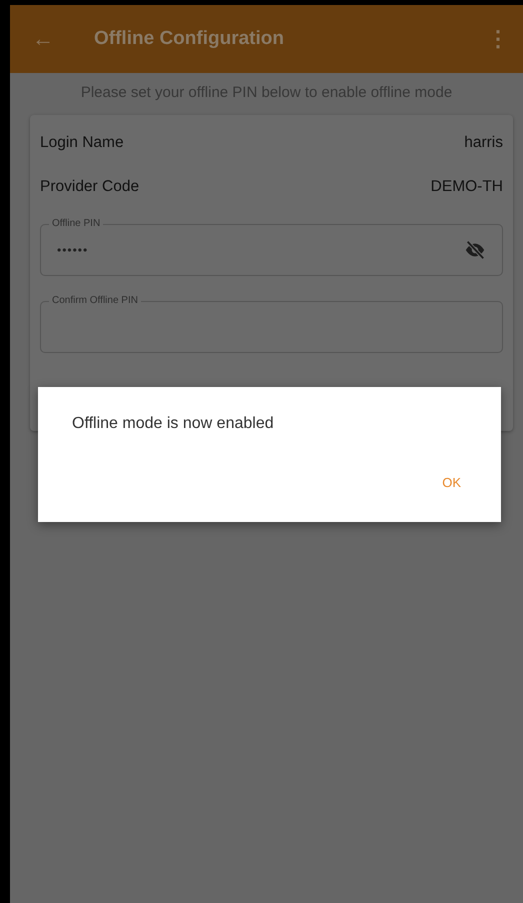  I want to click on screen-title: Offline Configuration, so click(189, 39).